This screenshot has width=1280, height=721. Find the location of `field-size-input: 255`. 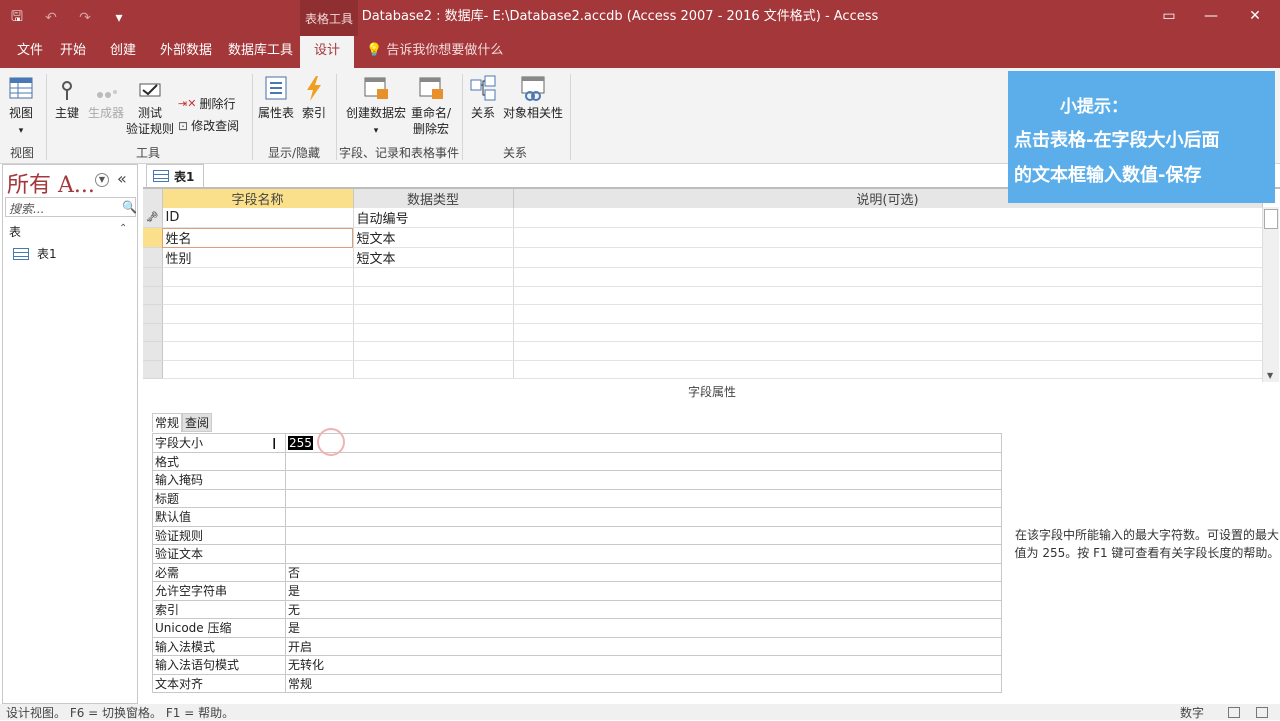

field-size-input: 255 is located at coordinates (643, 443).